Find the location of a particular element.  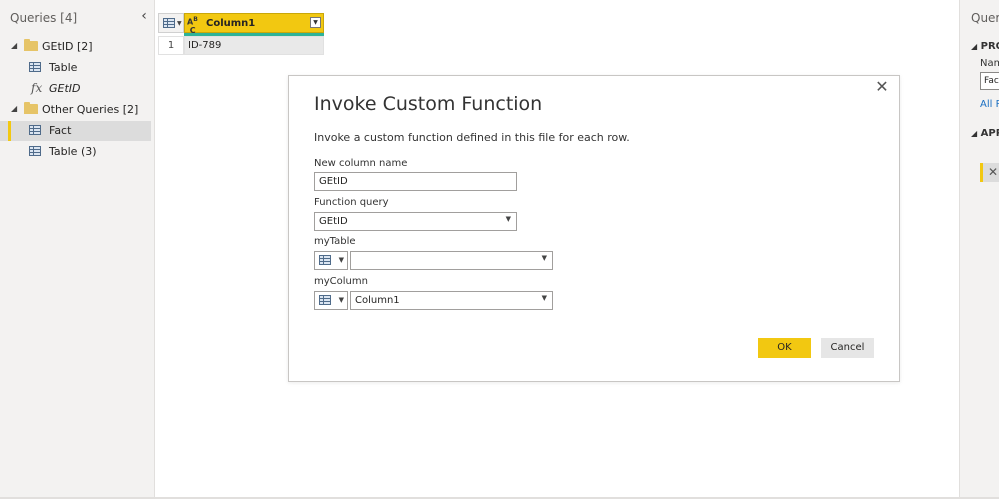

query-item-table-3: Table (3) is located at coordinates (75, 152).